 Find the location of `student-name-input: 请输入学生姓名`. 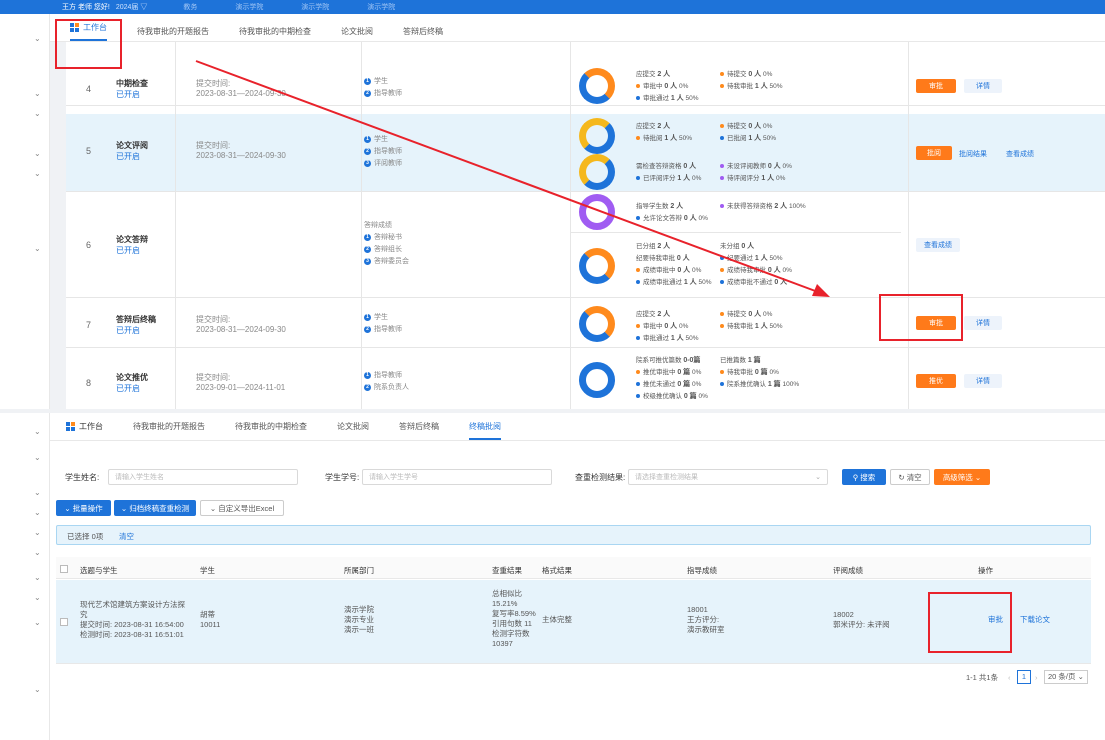

student-name-input: 请输入学生姓名 is located at coordinates (203, 477).